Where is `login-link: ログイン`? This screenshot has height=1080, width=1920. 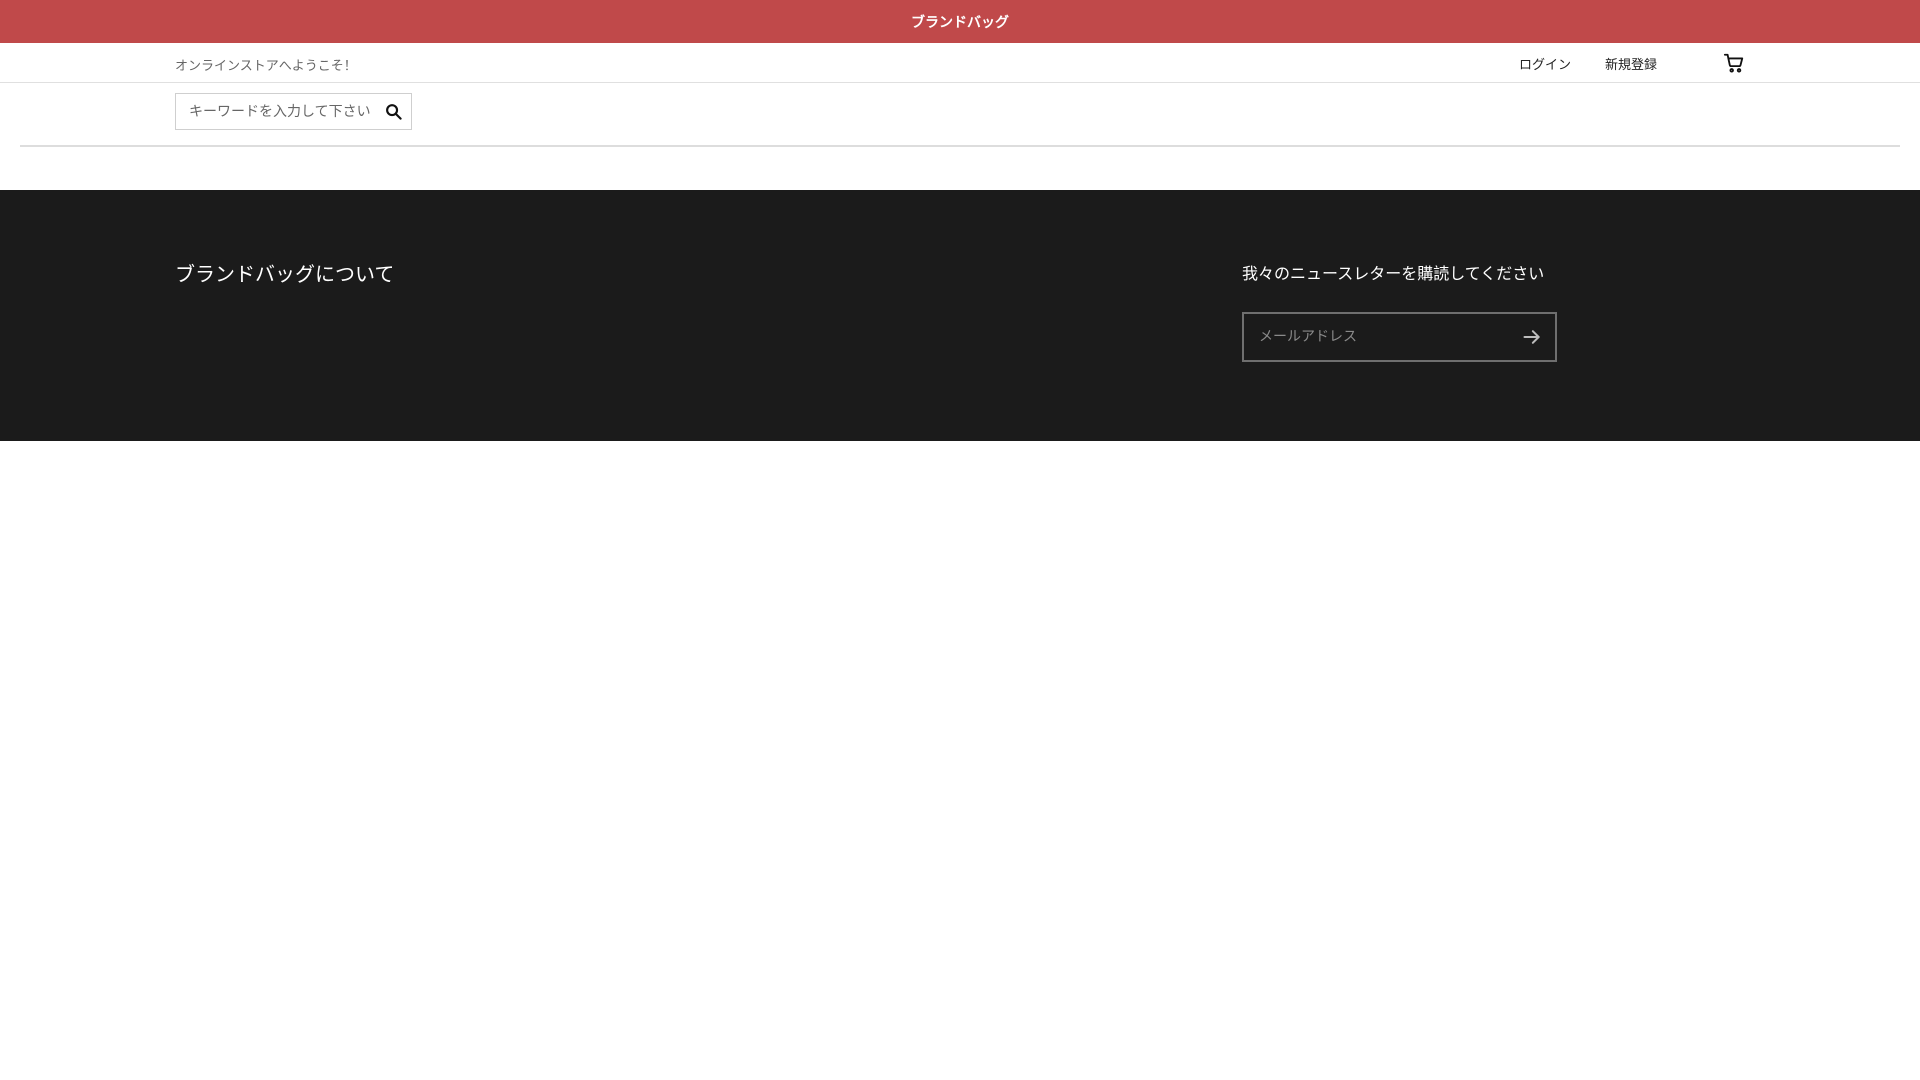
login-link: ログイン is located at coordinates (1545, 63).